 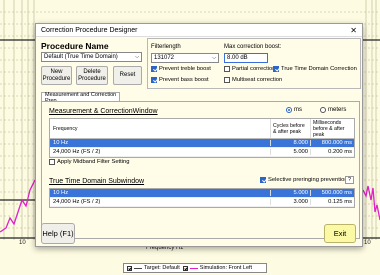 What do you see at coordinates (162, 268) in the screenshot?
I see `legend-target-label: Target: Default` at bounding box center [162, 268].